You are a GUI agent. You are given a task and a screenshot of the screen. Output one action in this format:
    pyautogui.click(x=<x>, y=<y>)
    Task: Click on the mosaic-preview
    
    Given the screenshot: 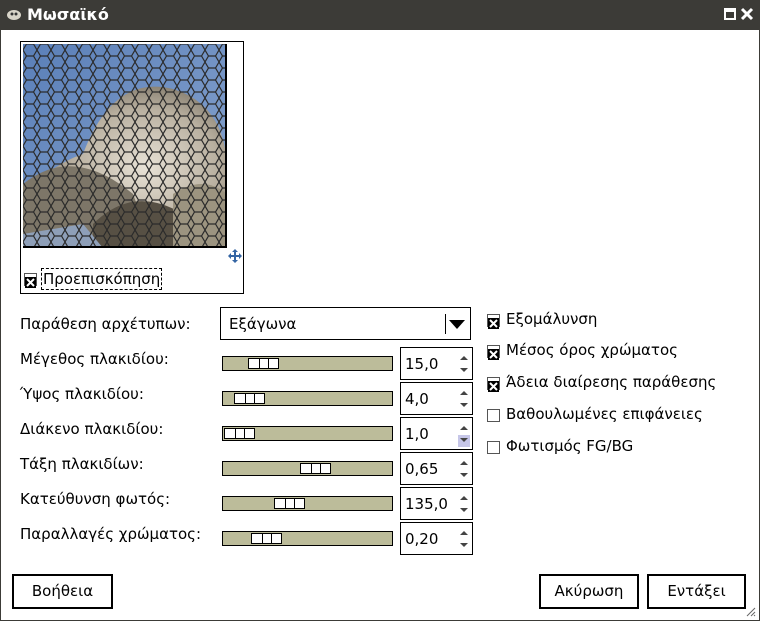 What is the action you would take?
    pyautogui.click(x=124, y=145)
    